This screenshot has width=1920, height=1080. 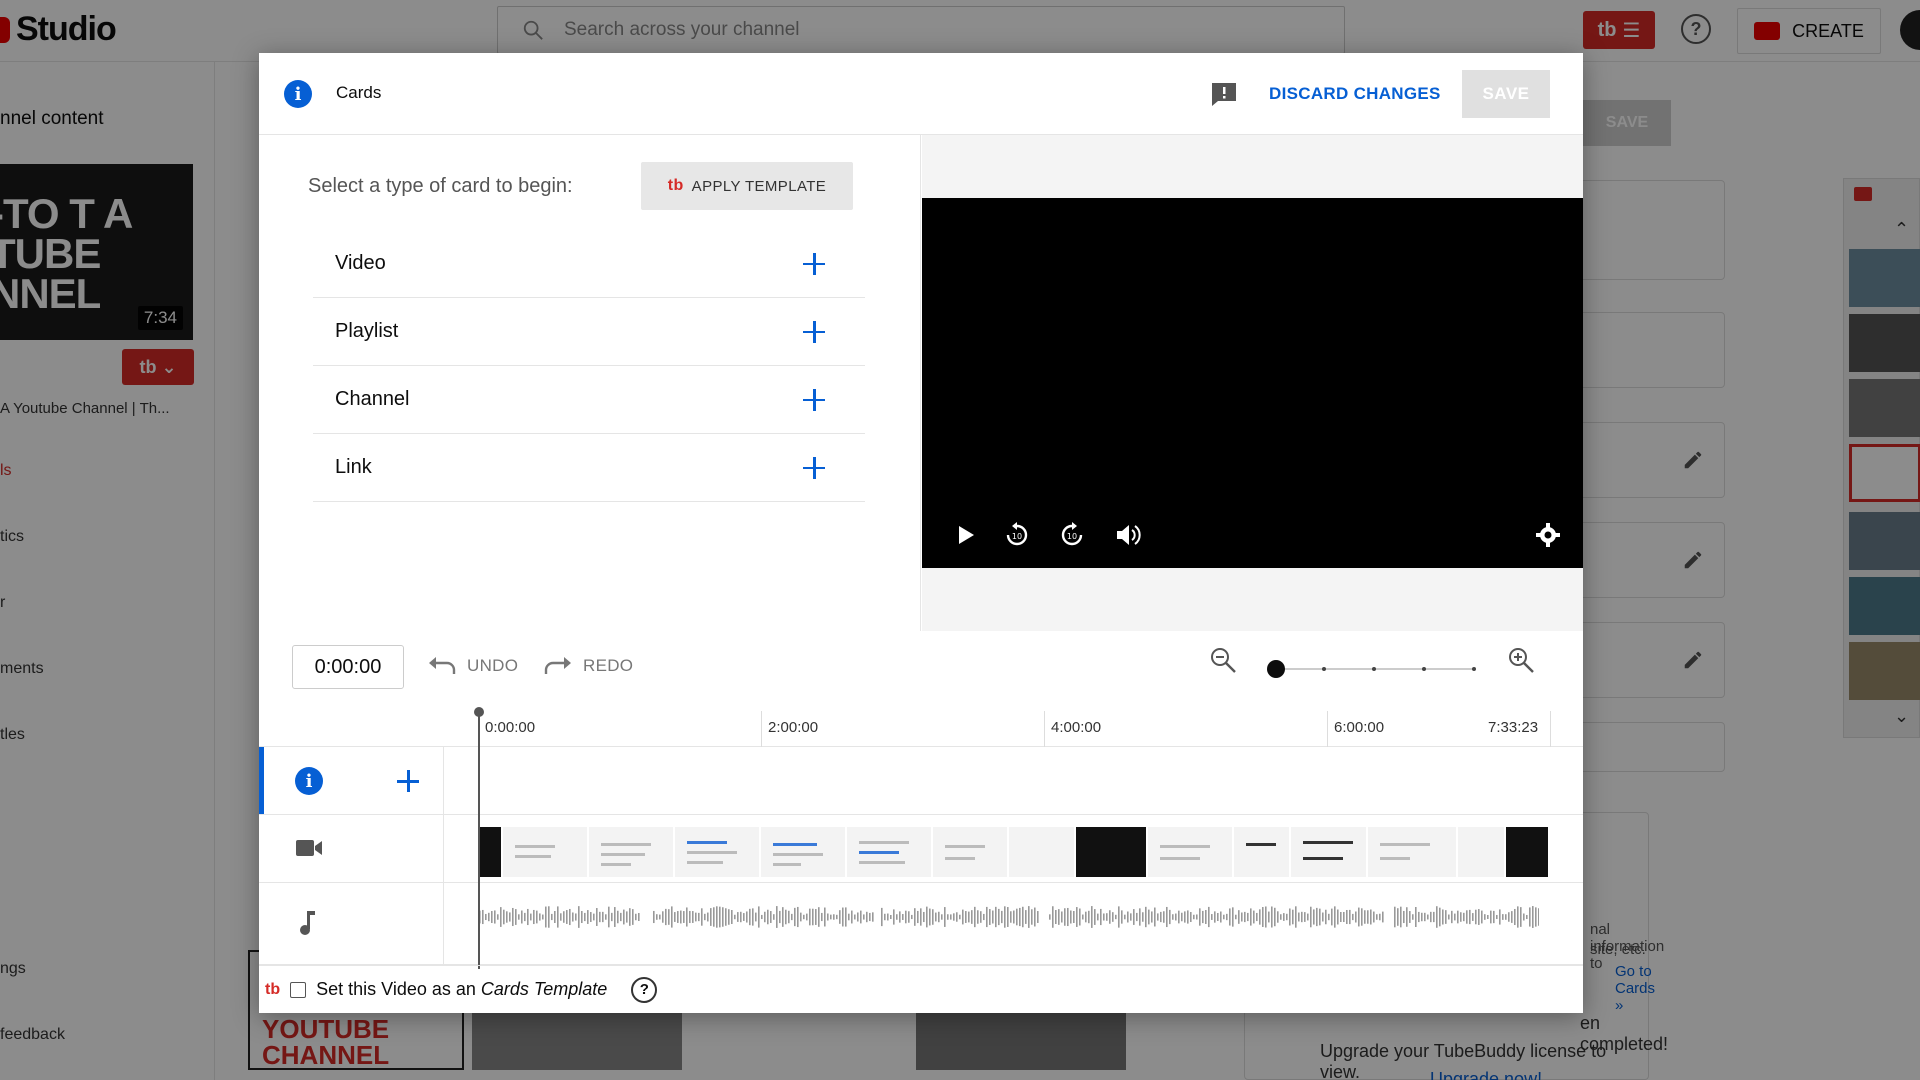 I want to click on video-player: 10 10, so click(x=1252, y=383).